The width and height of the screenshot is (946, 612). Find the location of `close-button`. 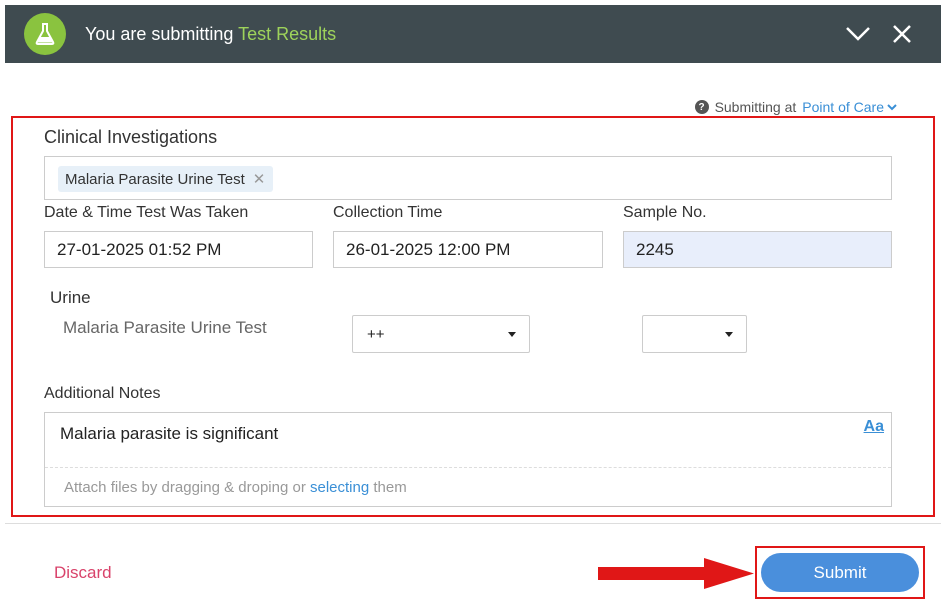

close-button is located at coordinates (902, 34).